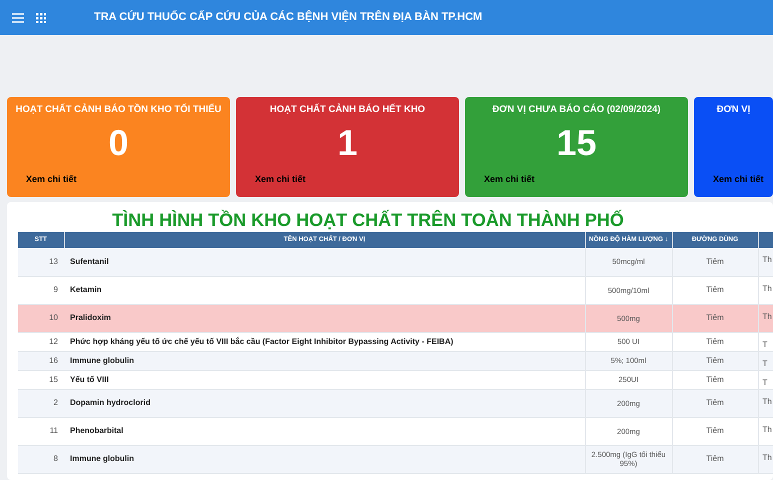 This screenshot has height=480, width=773. I want to click on table-cell: Phức hợp kháng yếu tố ức chế yếu tố VIII bắc cầu (Factor Eight Inhibitor Bypassing Activity - FEIBA), so click(324, 341).